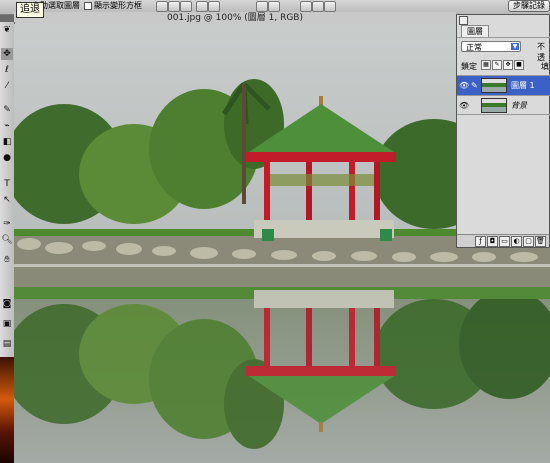 This screenshot has width=550, height=463. I want to click on blend-mode-select: 正常 ▼, so click(491, 46).